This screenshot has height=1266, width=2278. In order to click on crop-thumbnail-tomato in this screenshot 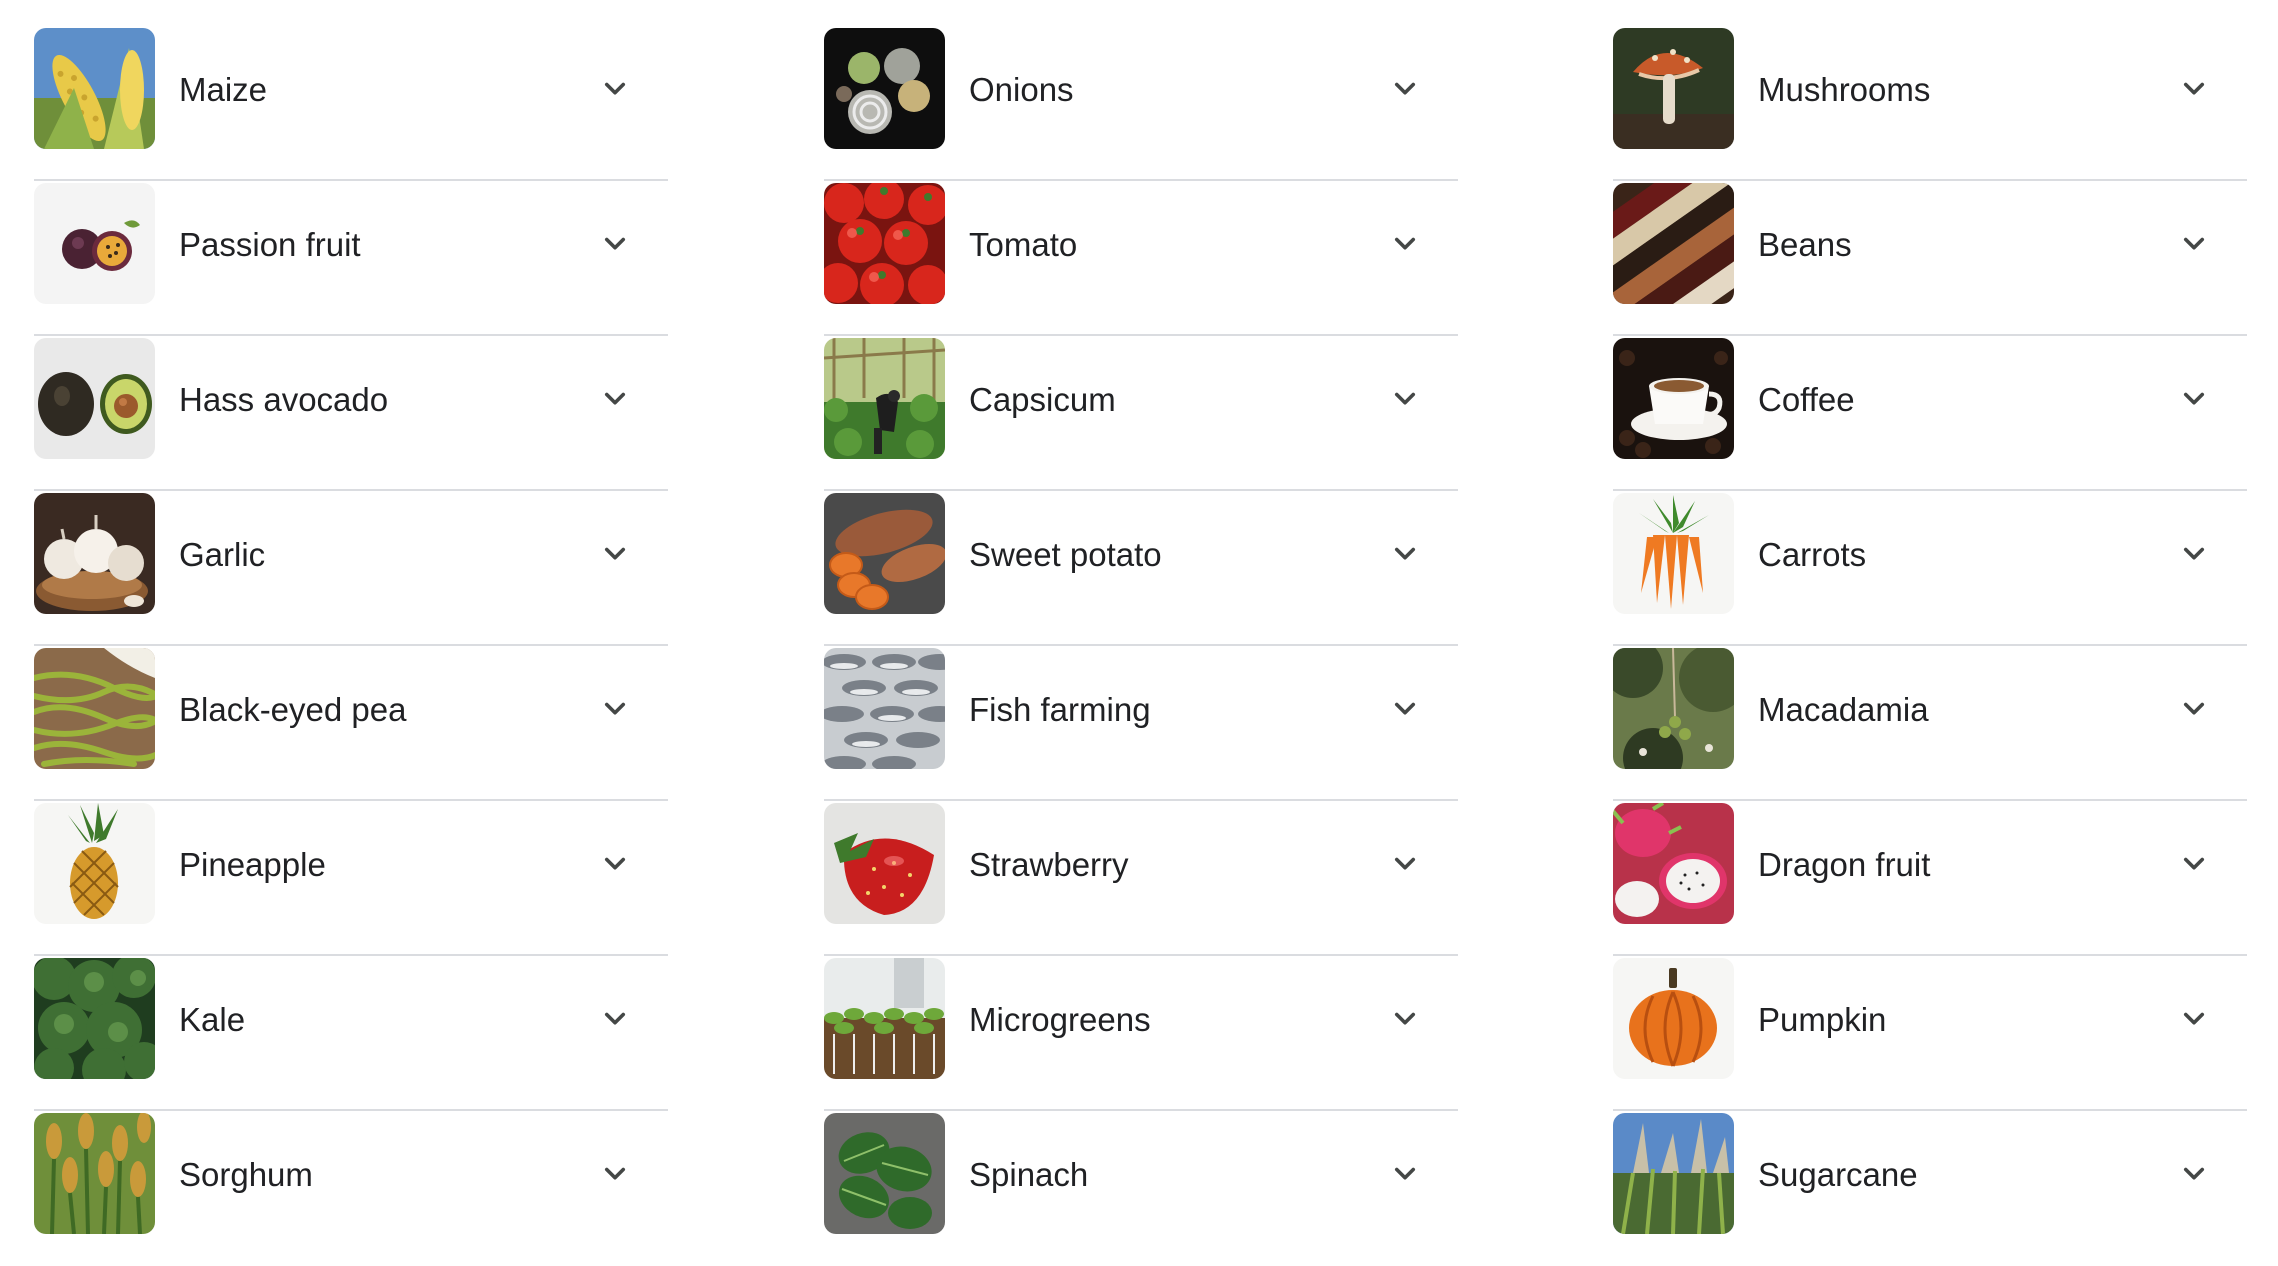, I will do `click(884, 243)`.